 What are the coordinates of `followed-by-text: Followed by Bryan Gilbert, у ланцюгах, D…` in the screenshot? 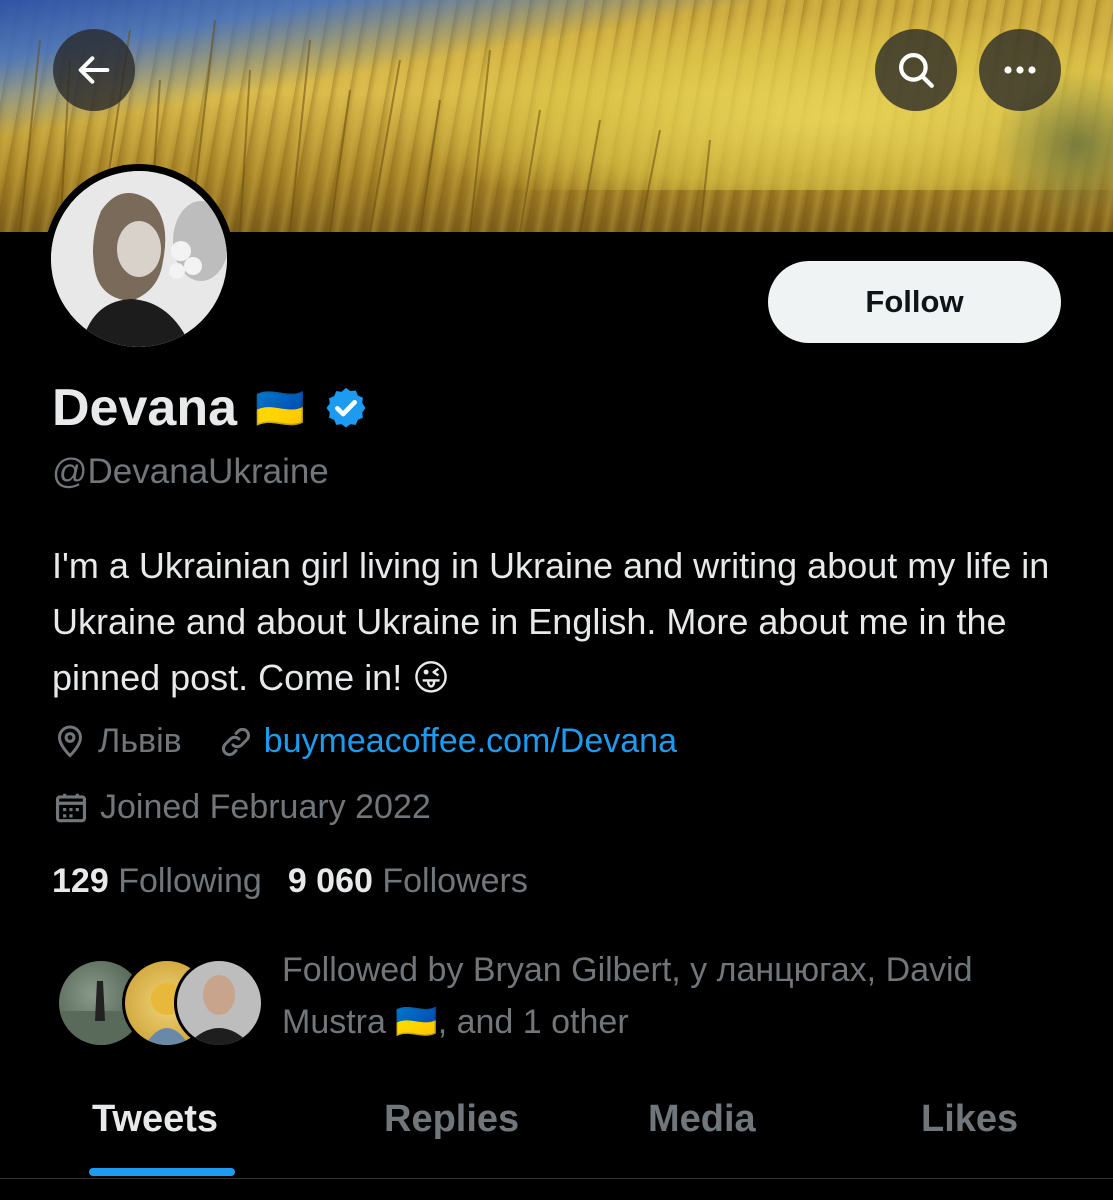 It's located at (682, 996).